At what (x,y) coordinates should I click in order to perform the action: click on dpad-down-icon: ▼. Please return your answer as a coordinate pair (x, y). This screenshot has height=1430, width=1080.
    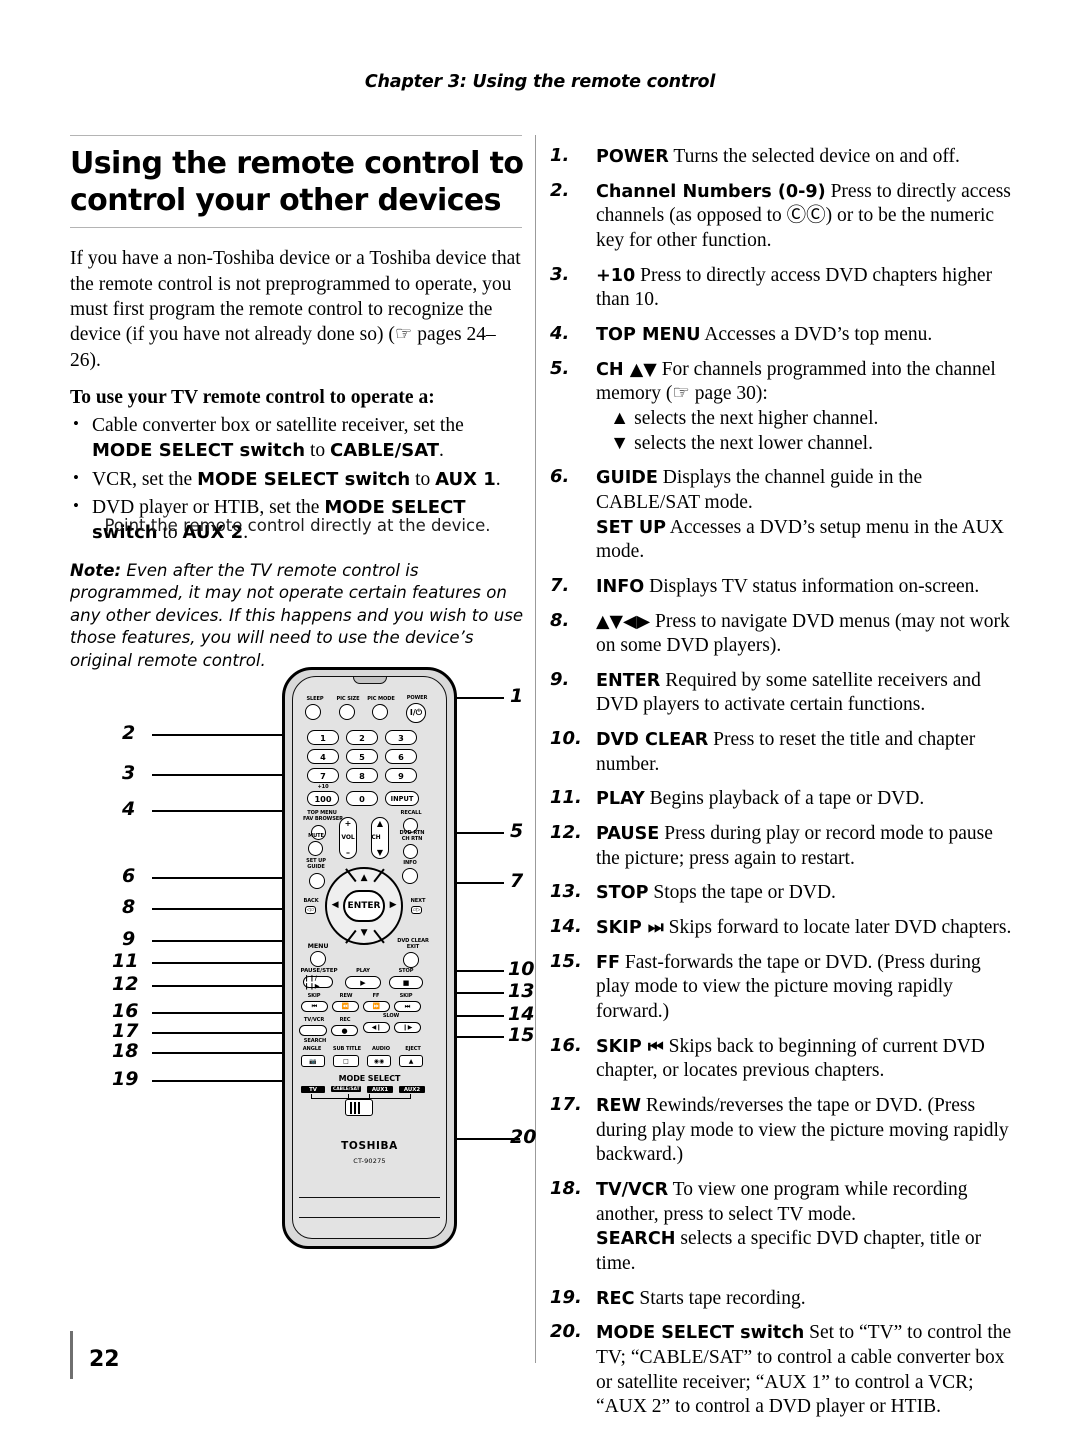
    Looking at the image, I should click on (364, 933).